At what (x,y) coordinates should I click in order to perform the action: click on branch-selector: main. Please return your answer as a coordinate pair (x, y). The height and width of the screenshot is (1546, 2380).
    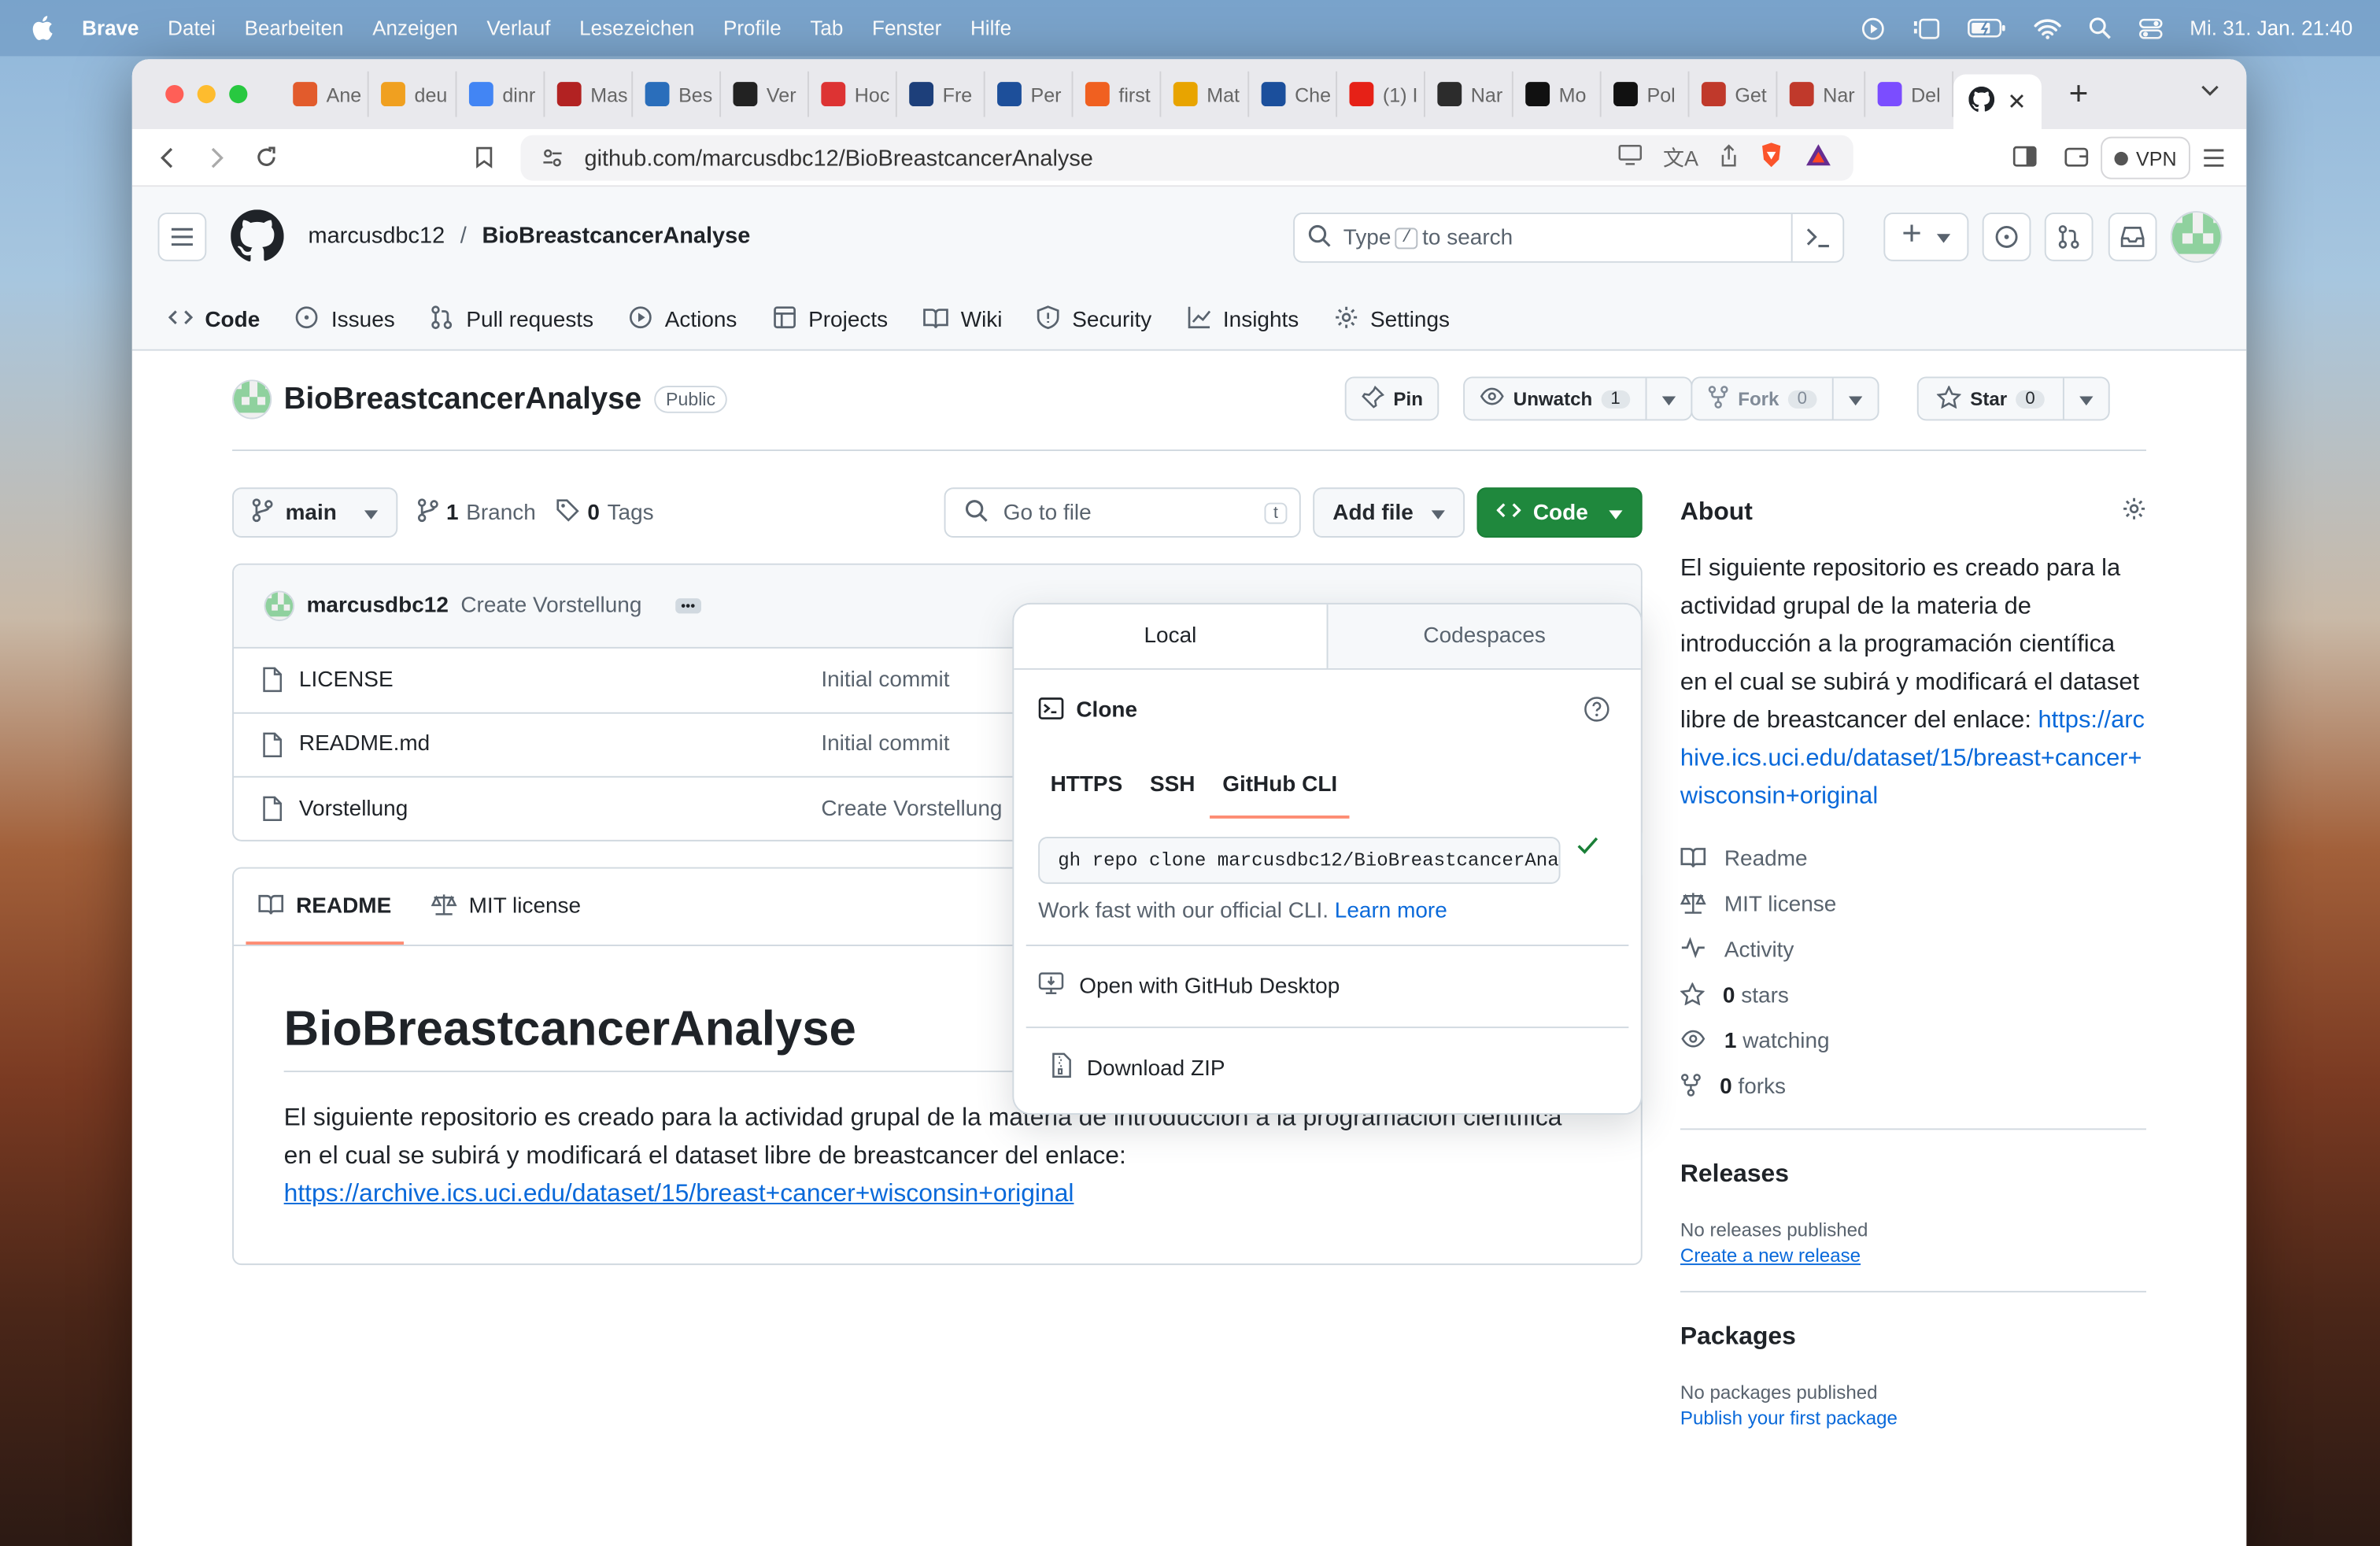
    Looking at the image, I should click on (315, 512).